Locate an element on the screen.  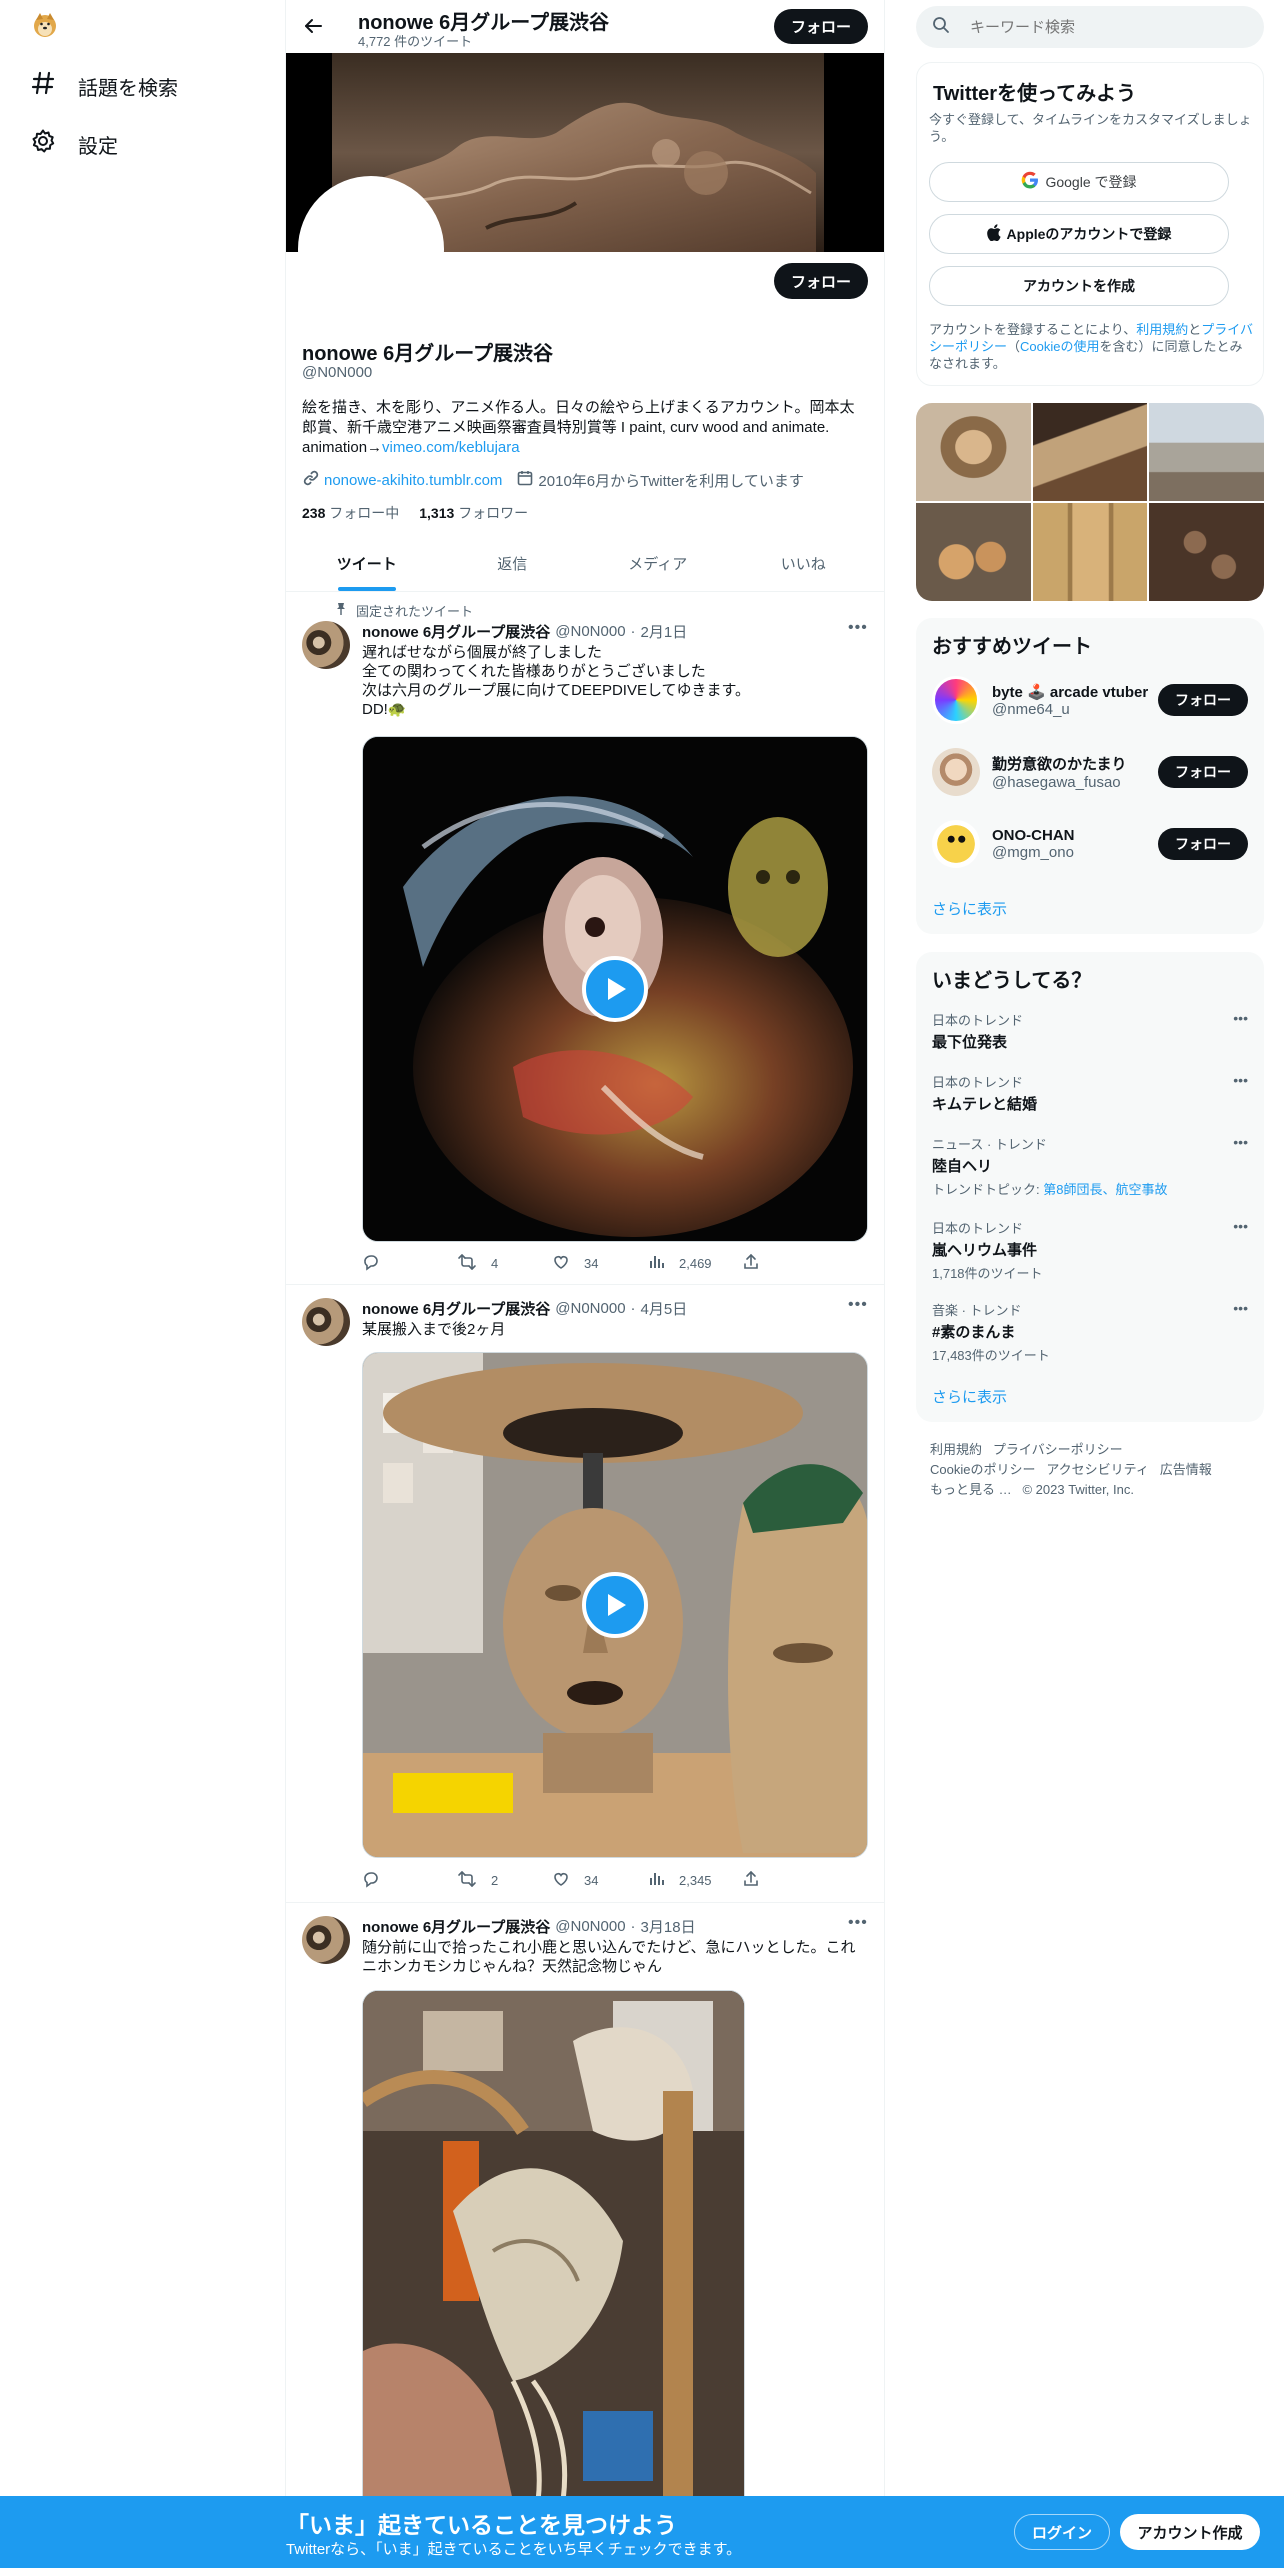
footer-link: Cookieのポリシー is located at coordinates (982, 1469).